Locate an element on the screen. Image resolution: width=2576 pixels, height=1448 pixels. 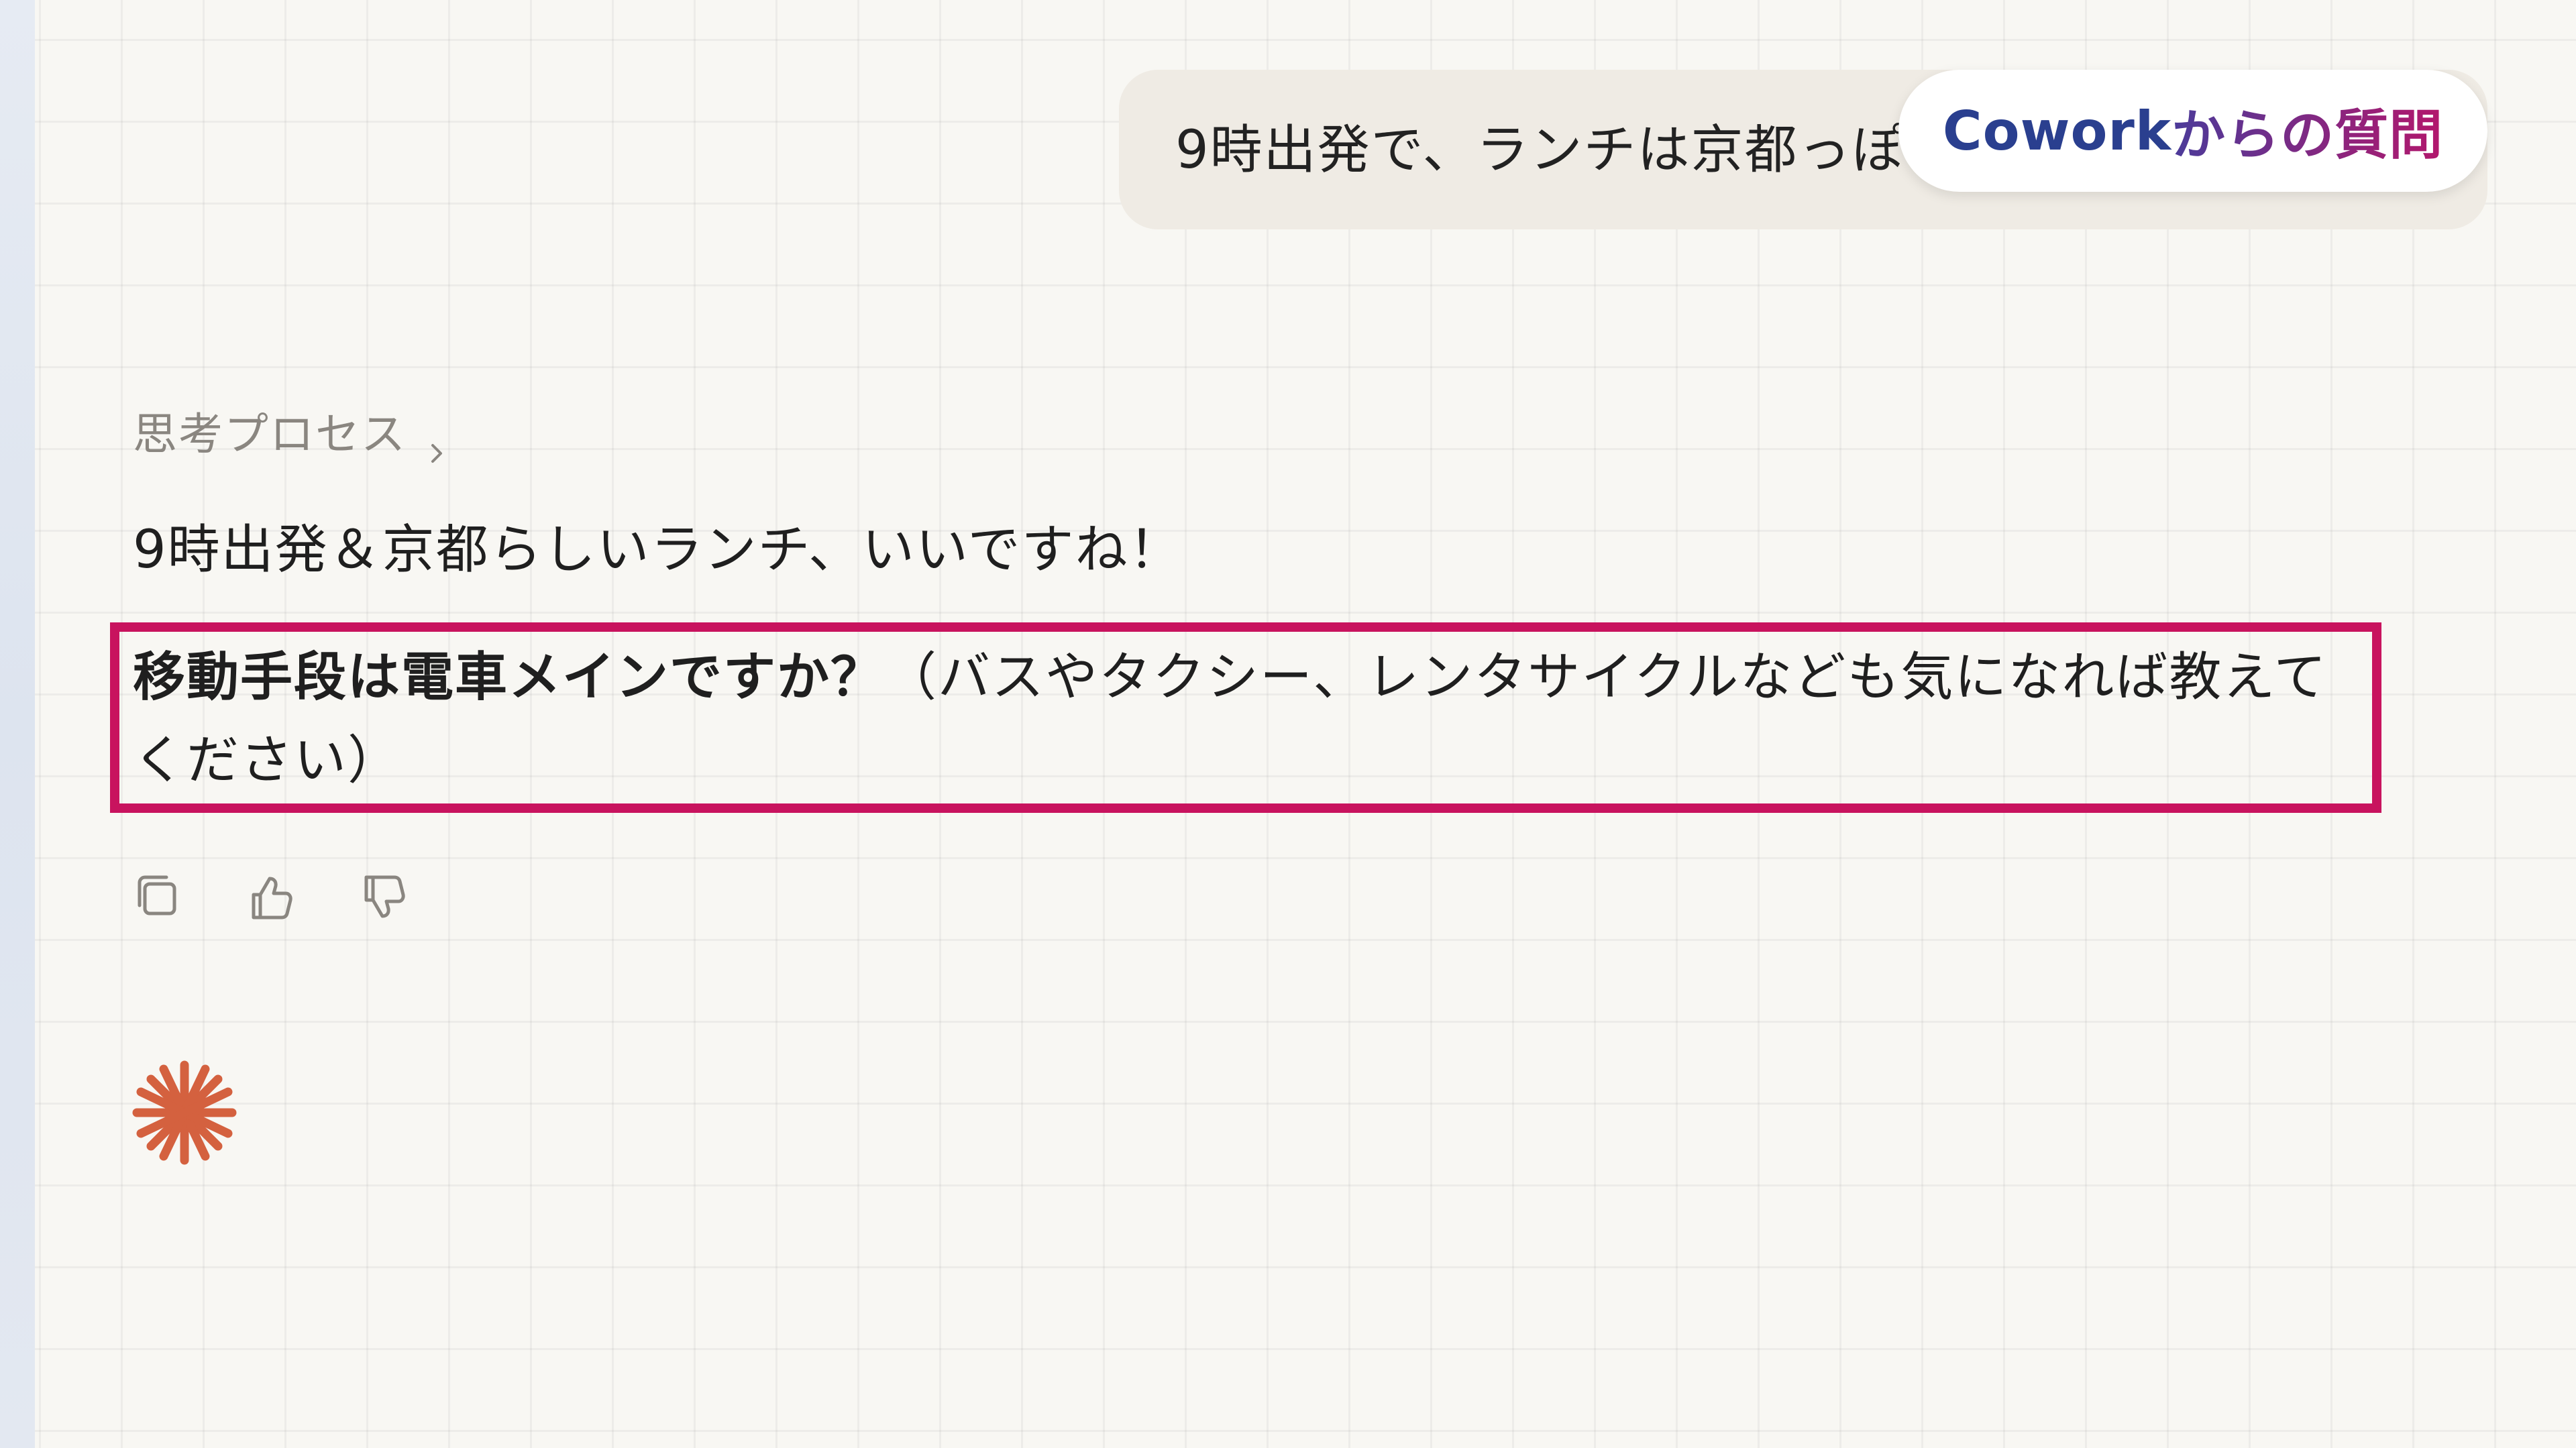
thumbs-down-button is located at coordinates (384, 899).